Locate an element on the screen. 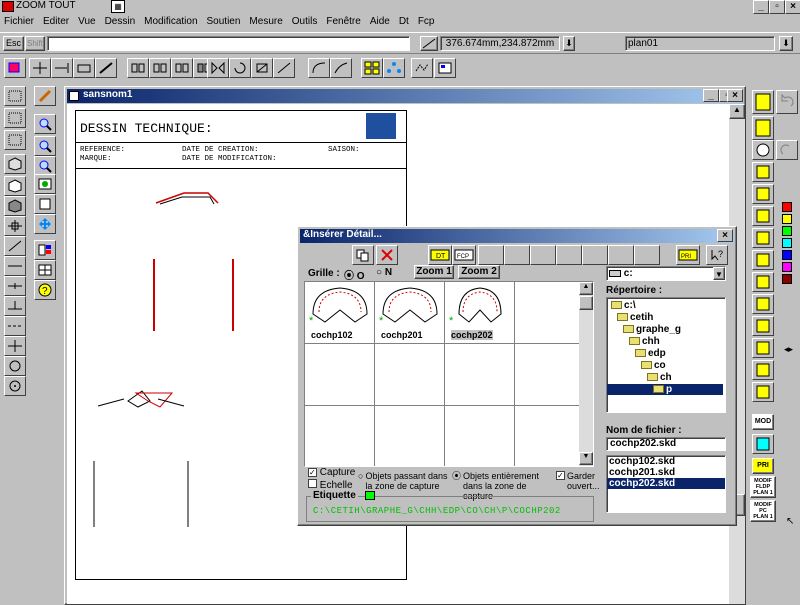 The width and height of the screenshot is (800, 605). color-blue-swatch is located at coordinates (787, 255).